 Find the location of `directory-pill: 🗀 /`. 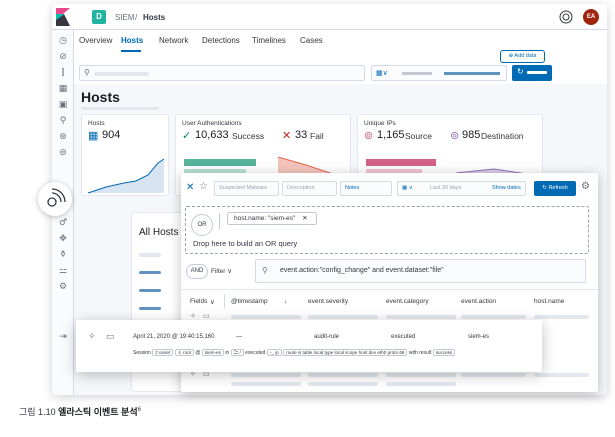

directory-pill: 🗀 / is located at coordinates (237, 352).